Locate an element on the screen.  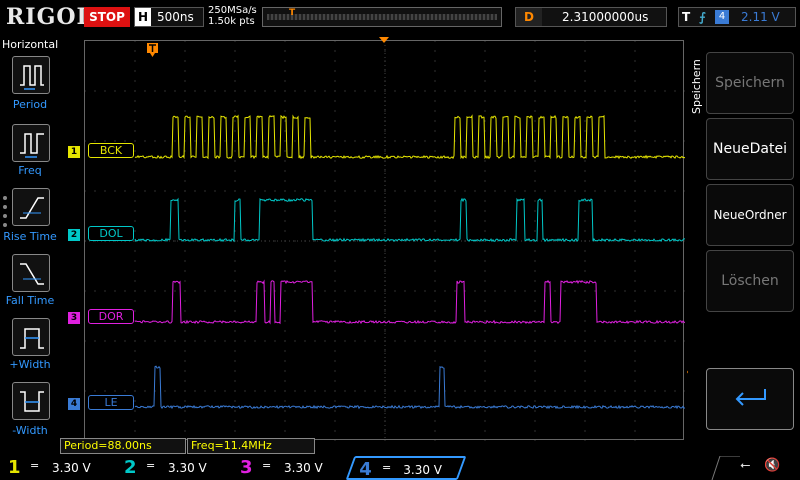
memory-overview-bar is located at coordinates (382, 17).